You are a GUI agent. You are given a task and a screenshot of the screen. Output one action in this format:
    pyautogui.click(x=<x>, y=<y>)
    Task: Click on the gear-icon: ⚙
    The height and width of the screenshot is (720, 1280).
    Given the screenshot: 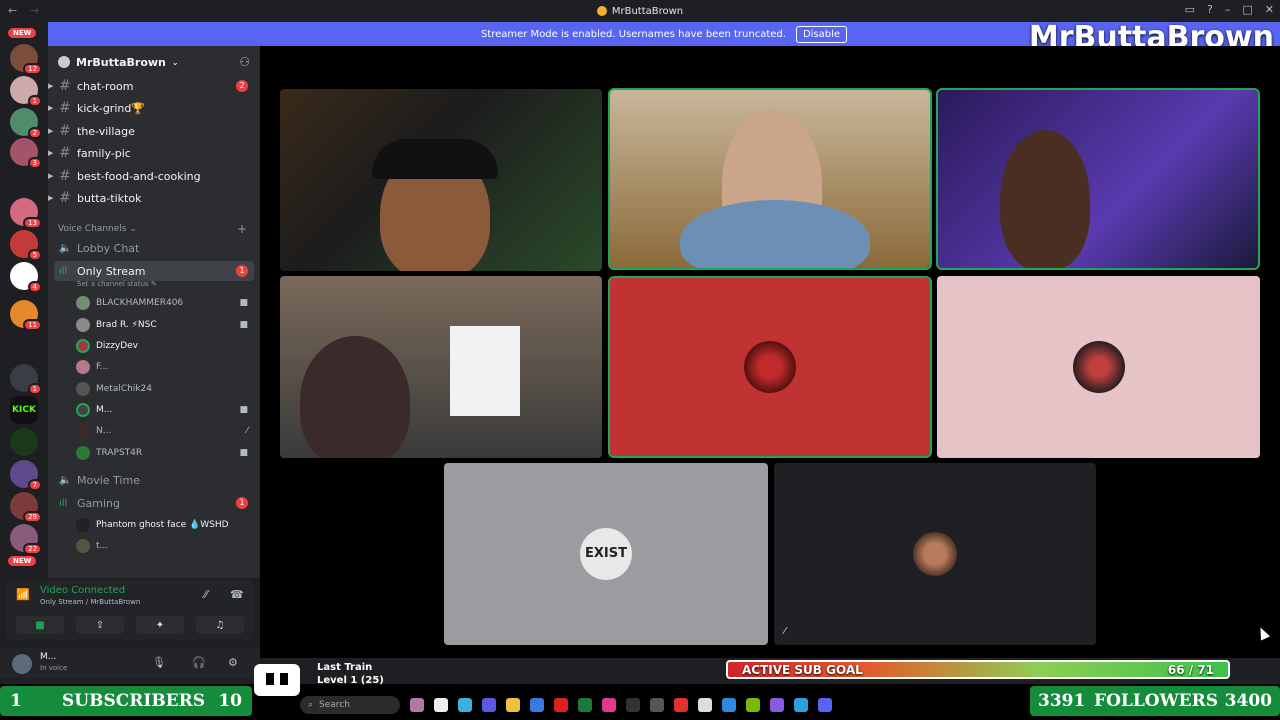 What is the action you would take?
    pyautogui.click(x=233, y=662)
    